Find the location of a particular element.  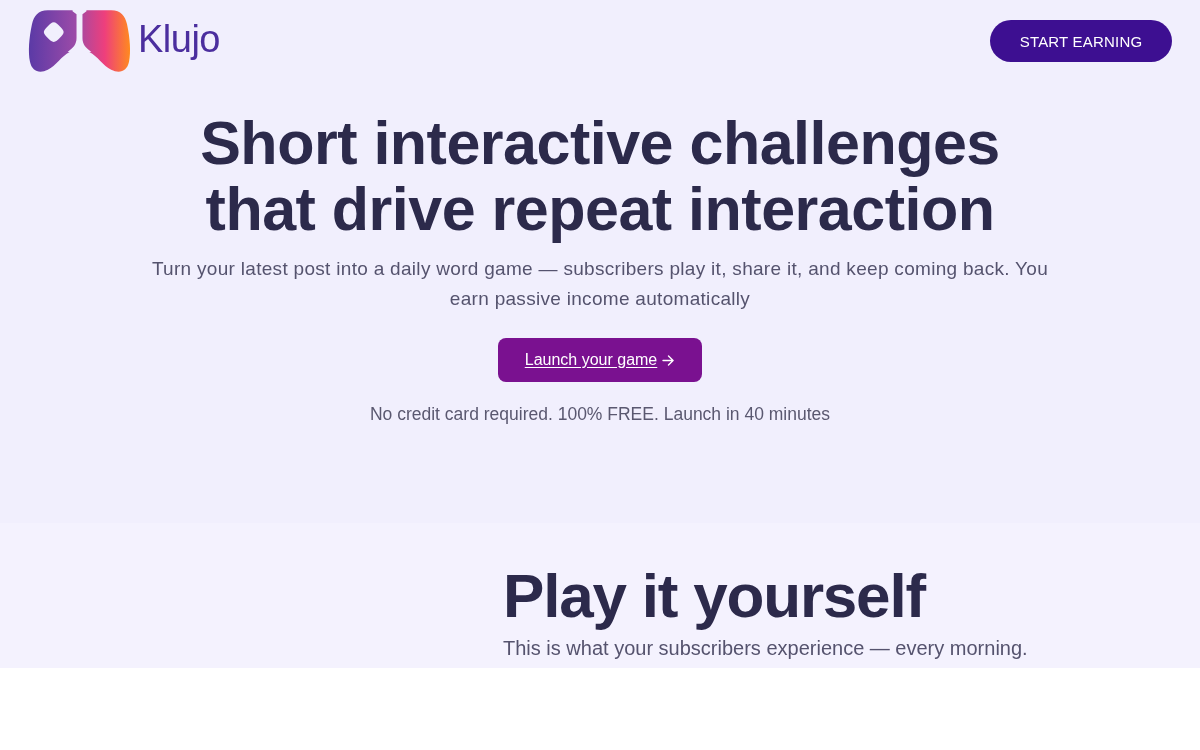

hero-title-line: that drive repeat interaction is located at coordinates (600, 209).